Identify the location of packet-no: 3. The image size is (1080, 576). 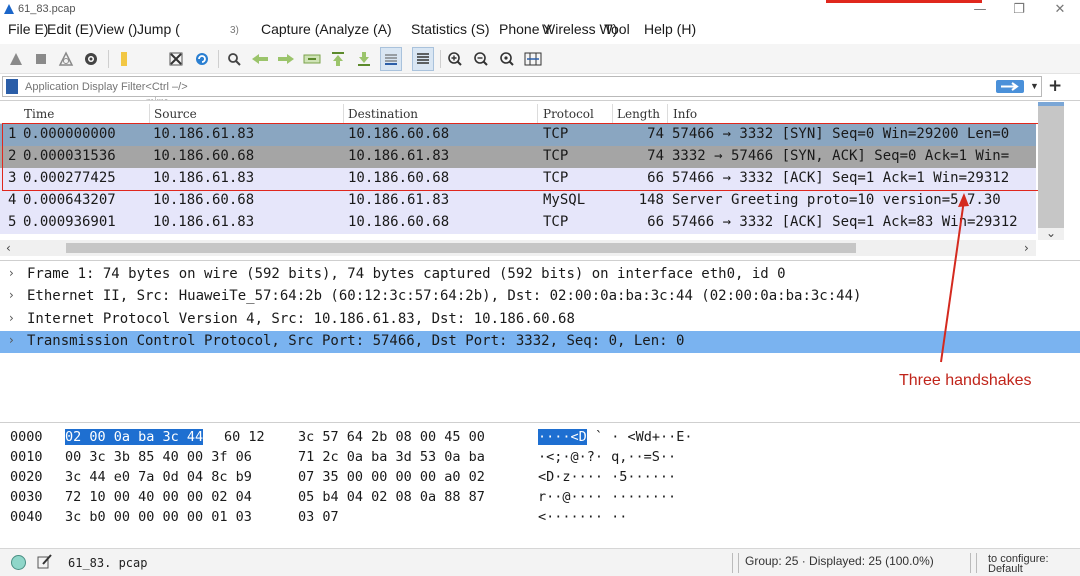
(12, 178).